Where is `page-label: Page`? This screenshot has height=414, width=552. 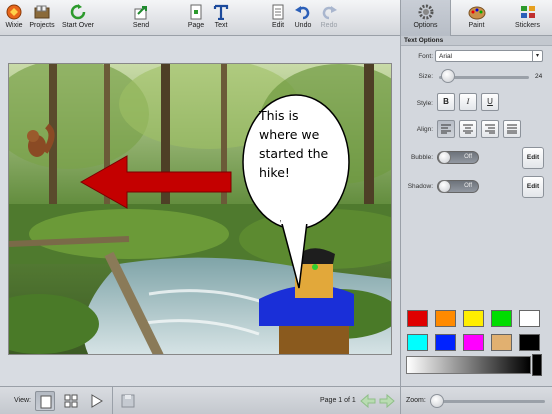
page-label: Page is located at coordinates (196, 25).